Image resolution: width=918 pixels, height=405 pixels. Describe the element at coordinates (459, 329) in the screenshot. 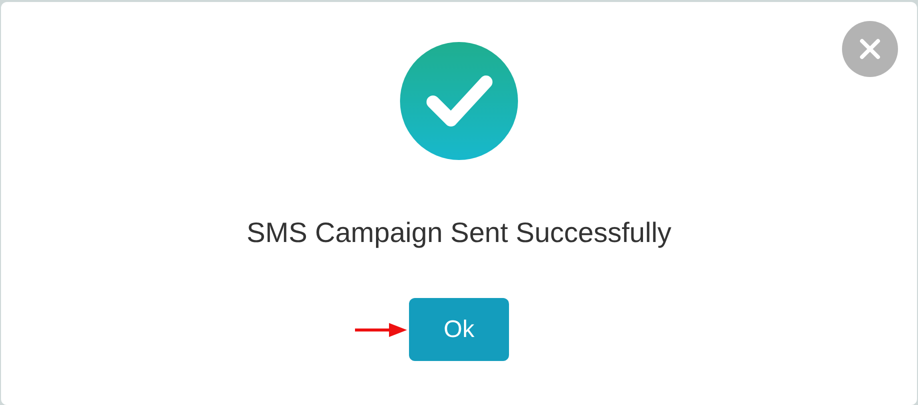

I see `ok-button: Ok` at that location.